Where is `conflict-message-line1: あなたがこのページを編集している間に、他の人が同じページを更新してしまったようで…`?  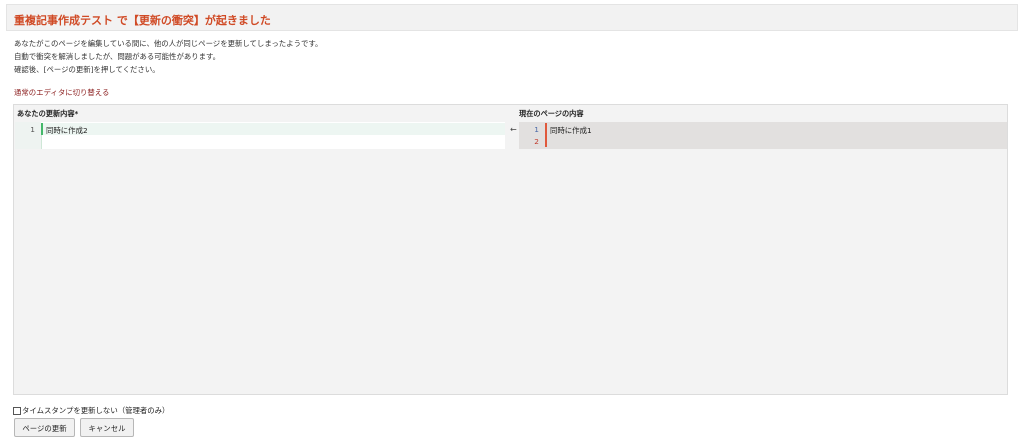 conflict-message-line1: あなたがこのページを編集している間に、他の人が同じページを更新してしまったようで… is located at coordinates (168, 43).